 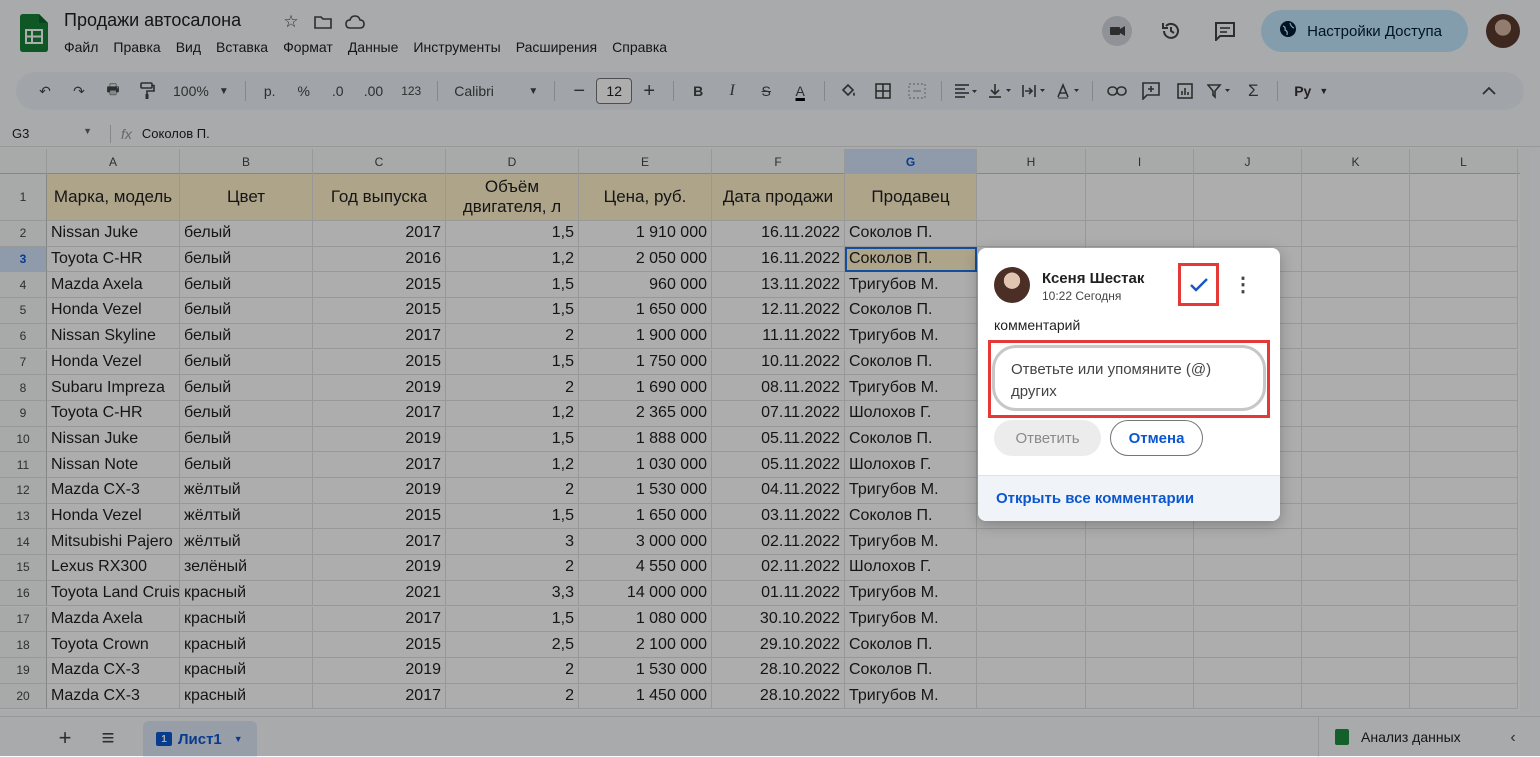 What do you see at coordinates (698, 91) in the screenshot?
I see `bold-icon: B` at bounding box center [698, 91].